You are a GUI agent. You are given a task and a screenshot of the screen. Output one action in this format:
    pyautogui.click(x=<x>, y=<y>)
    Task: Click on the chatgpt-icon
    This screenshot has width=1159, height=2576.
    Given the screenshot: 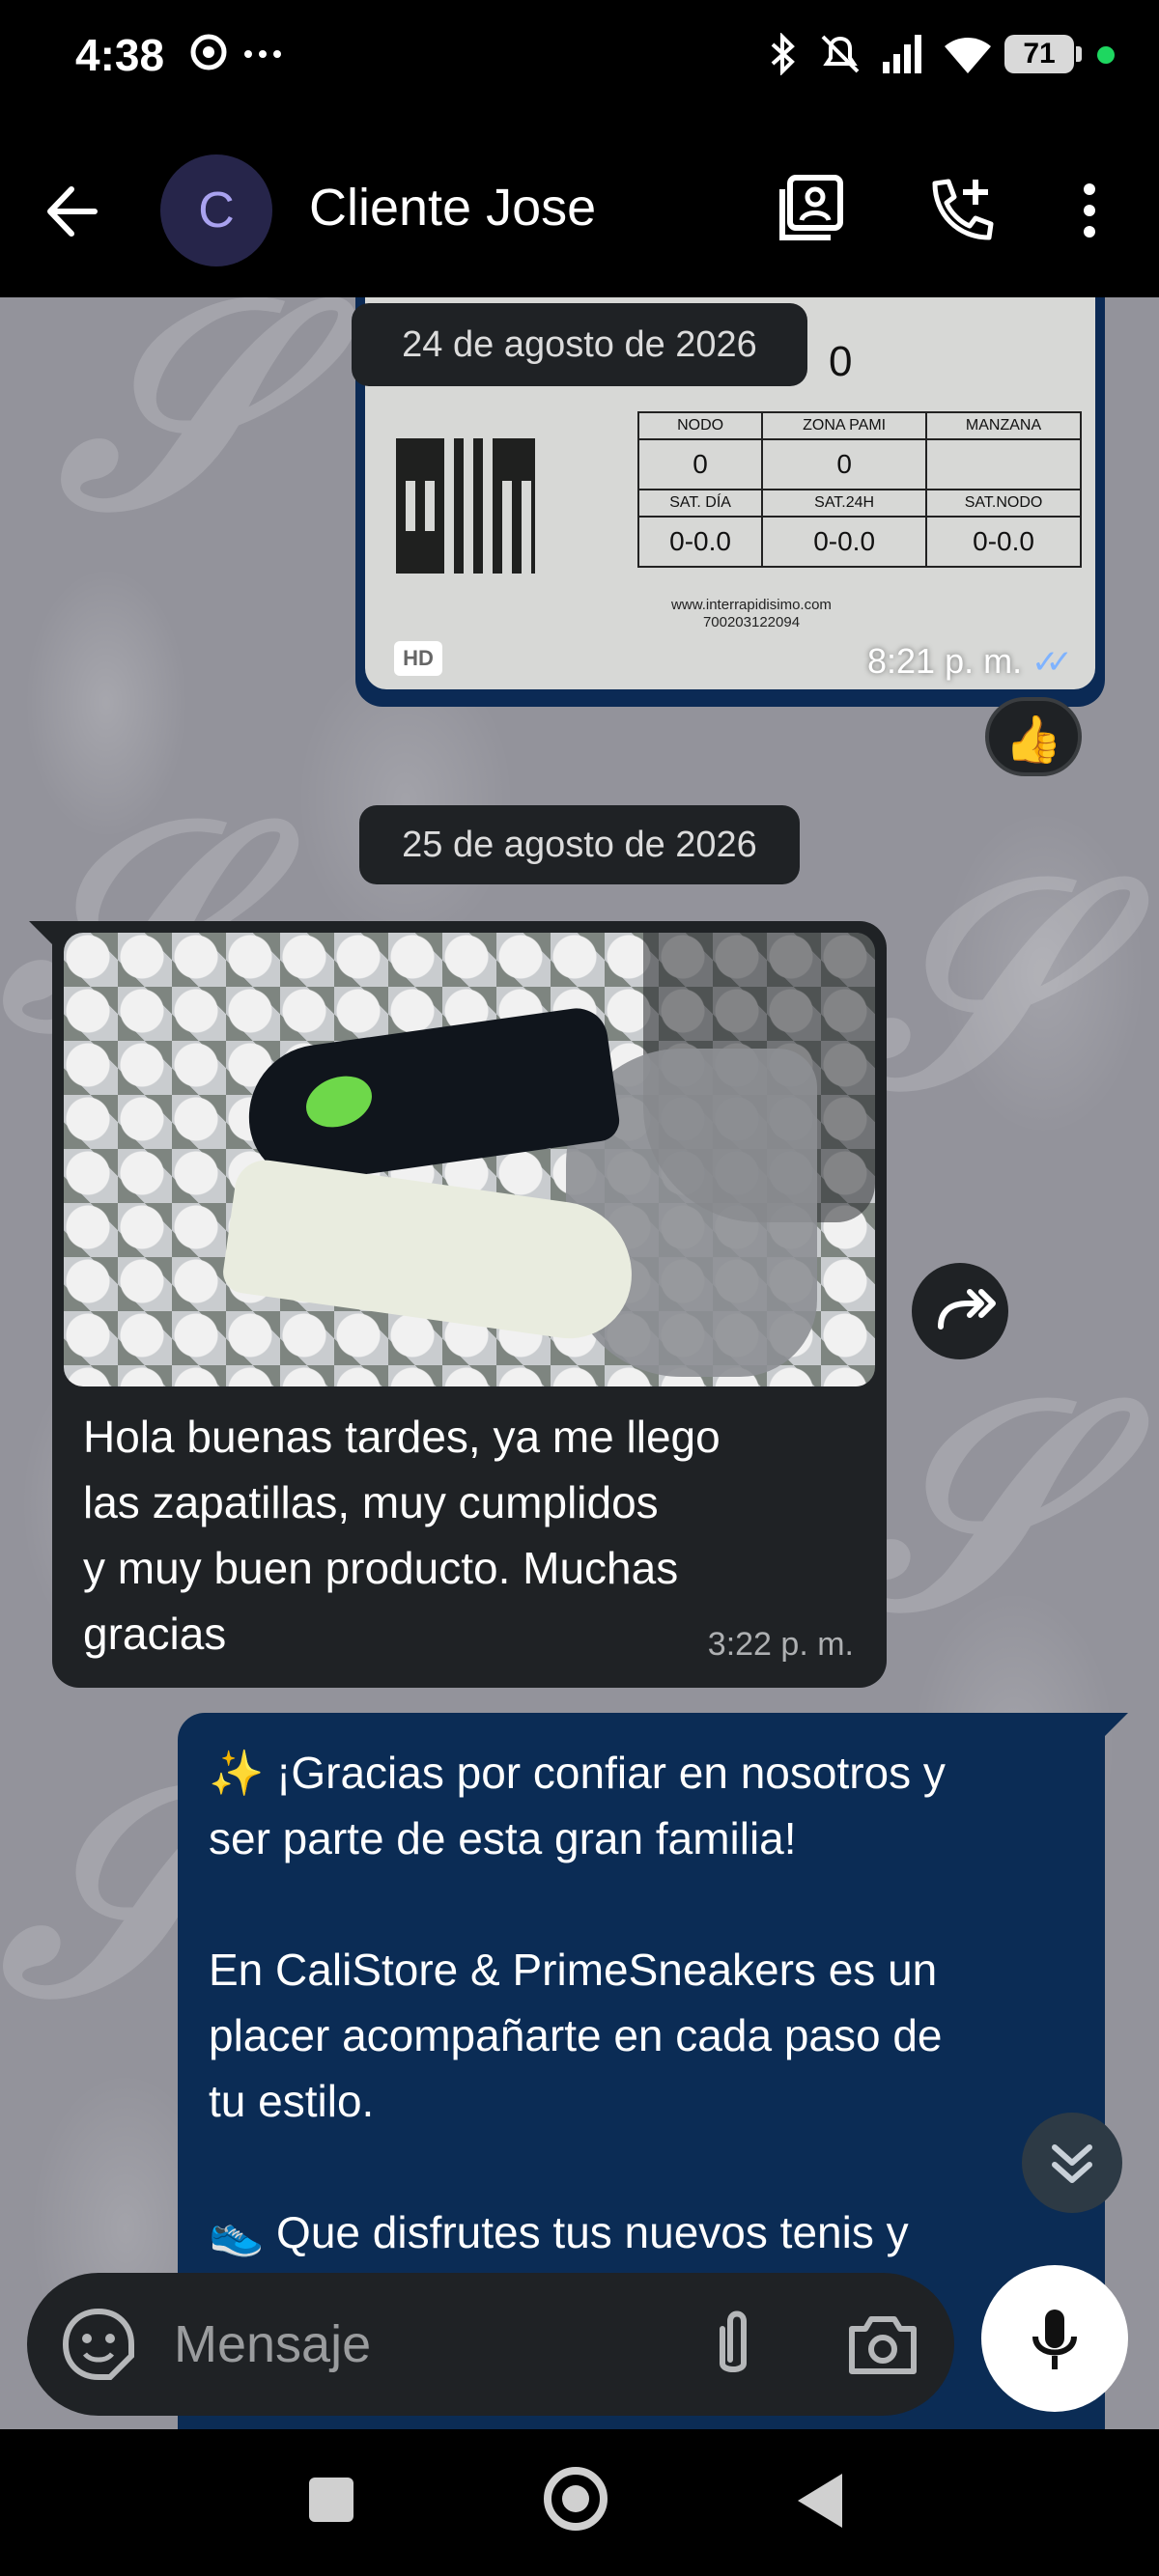 What is the action you would take?
    pyautogui.click(x=208, y=52)
    